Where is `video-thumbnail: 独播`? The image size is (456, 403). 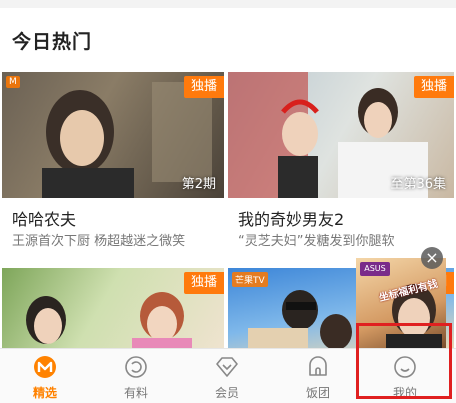
video-thumbnail: 独播 is located at coordinates (113, 308).